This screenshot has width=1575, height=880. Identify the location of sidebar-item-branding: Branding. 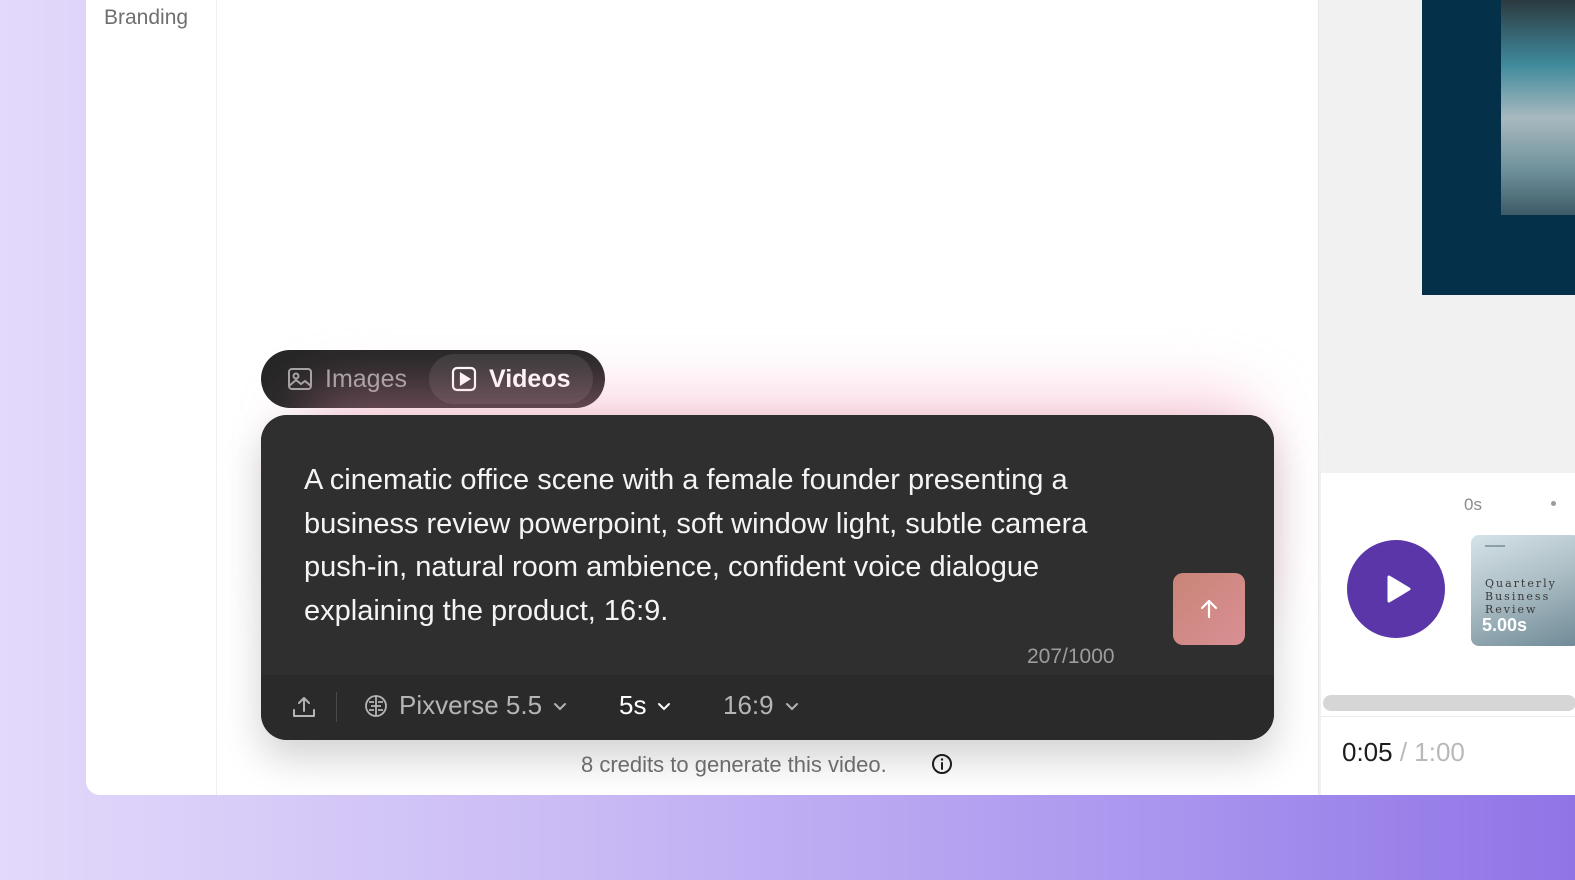
(146, 18).